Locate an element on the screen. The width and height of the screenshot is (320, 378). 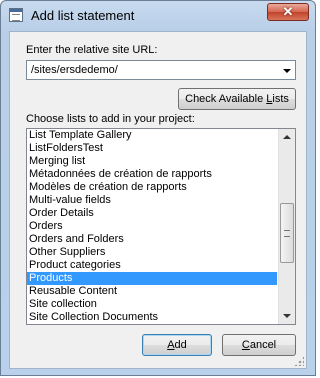
cancel-button-accelerator: C is located at coordinates (245, 345).